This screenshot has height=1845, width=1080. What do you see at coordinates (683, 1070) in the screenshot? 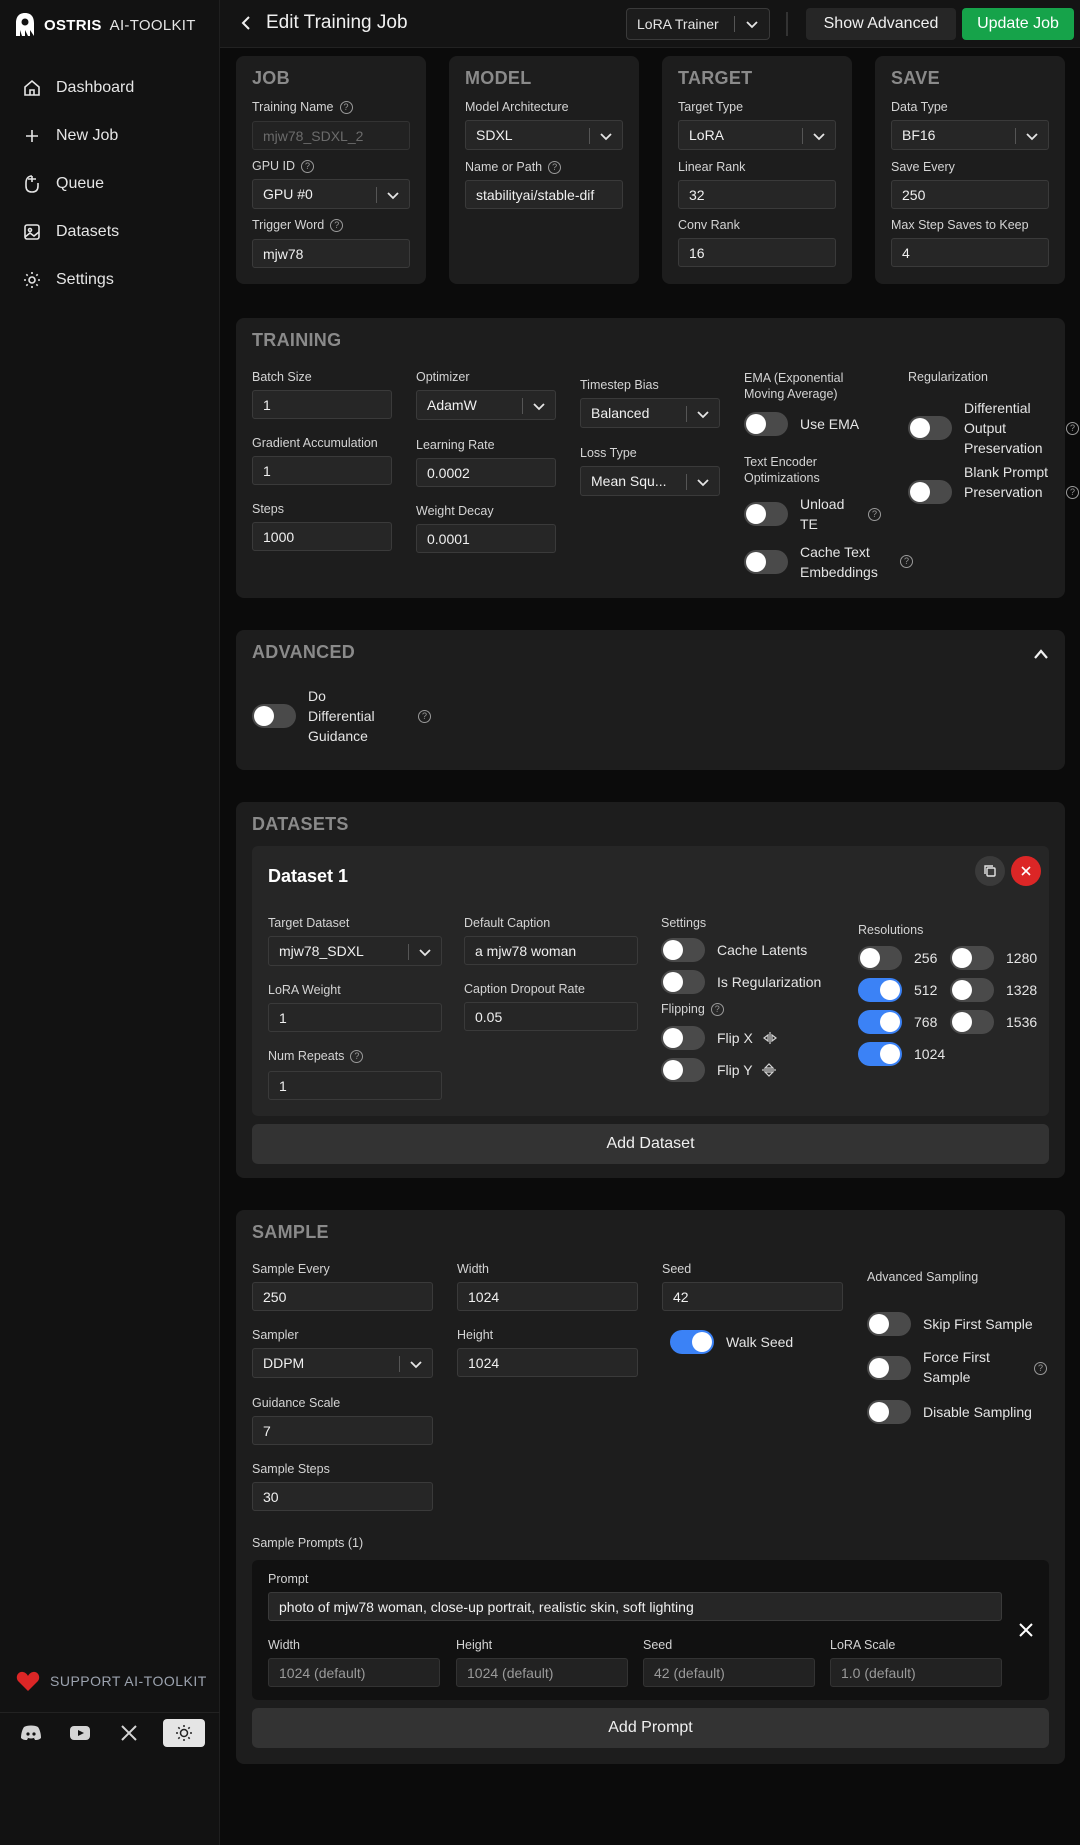
I see `flip-y-toggle` at bounding box center [683, 1070].